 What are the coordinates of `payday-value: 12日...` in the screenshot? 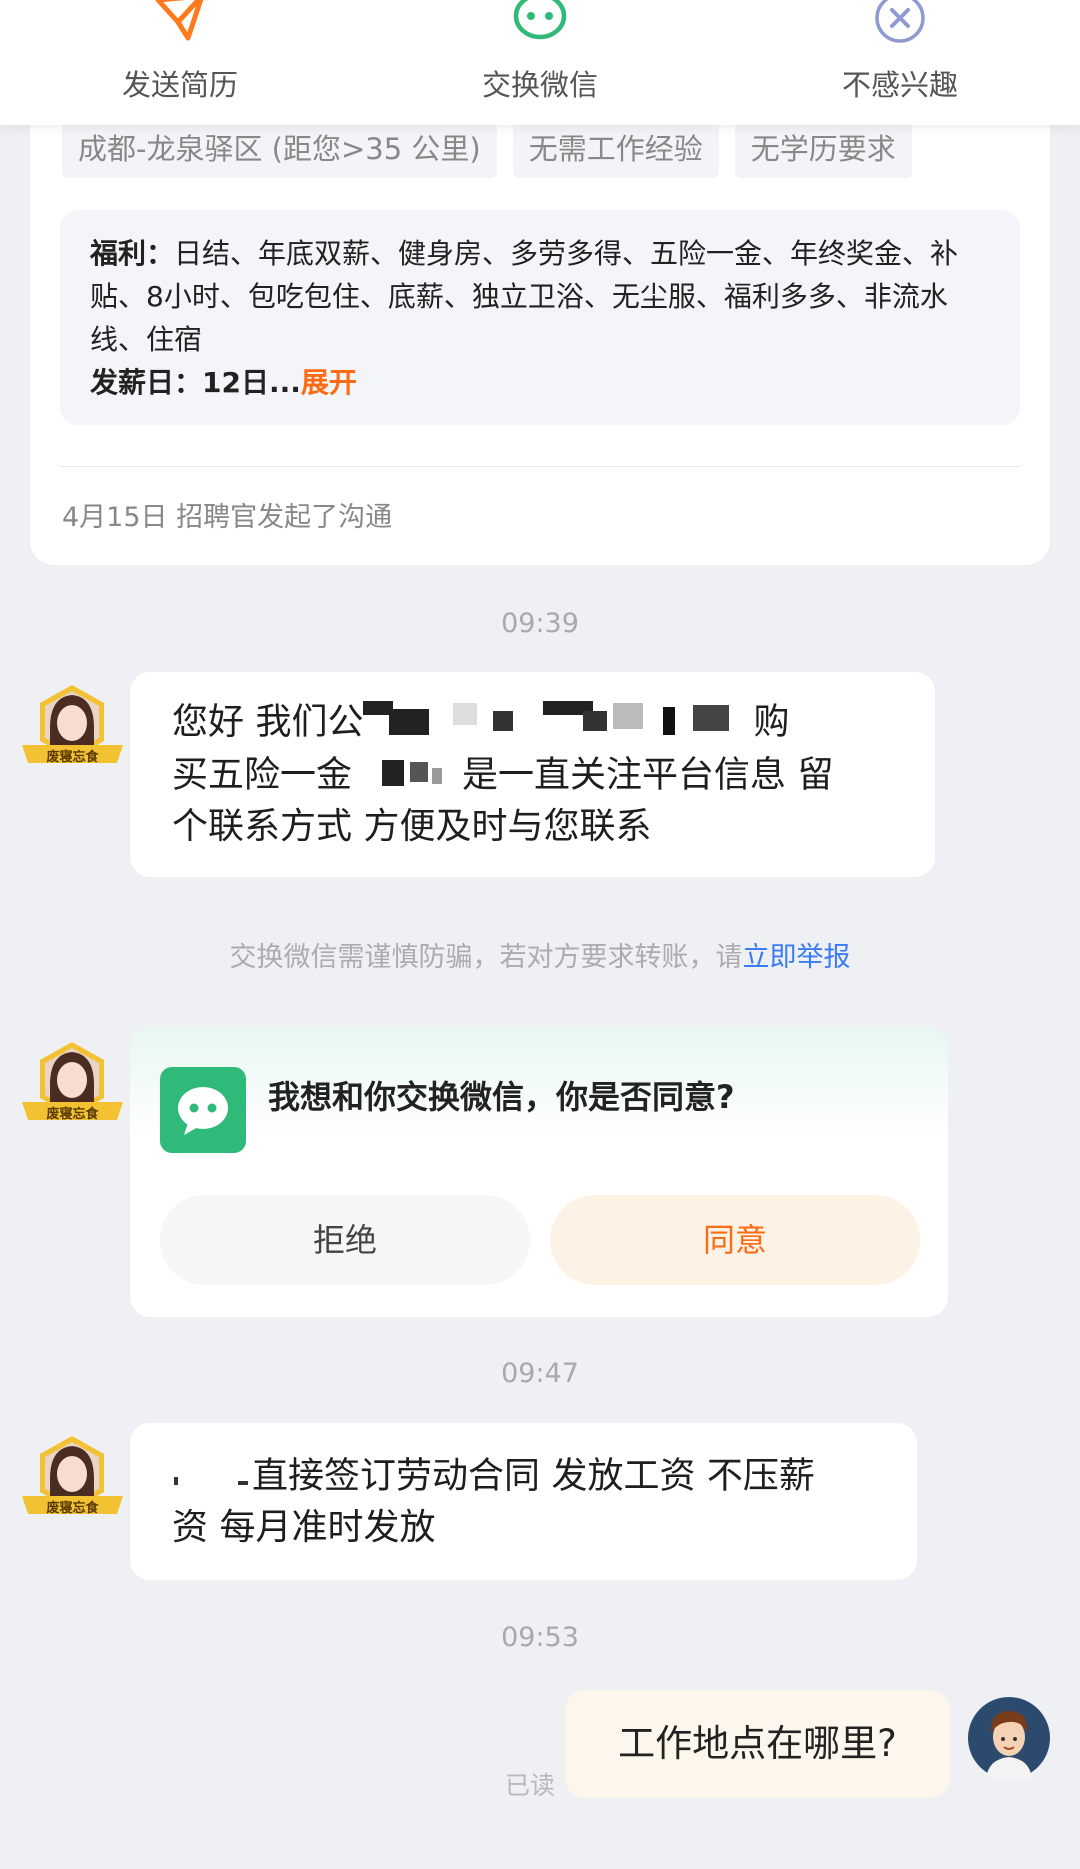 It's located at (251, 382).